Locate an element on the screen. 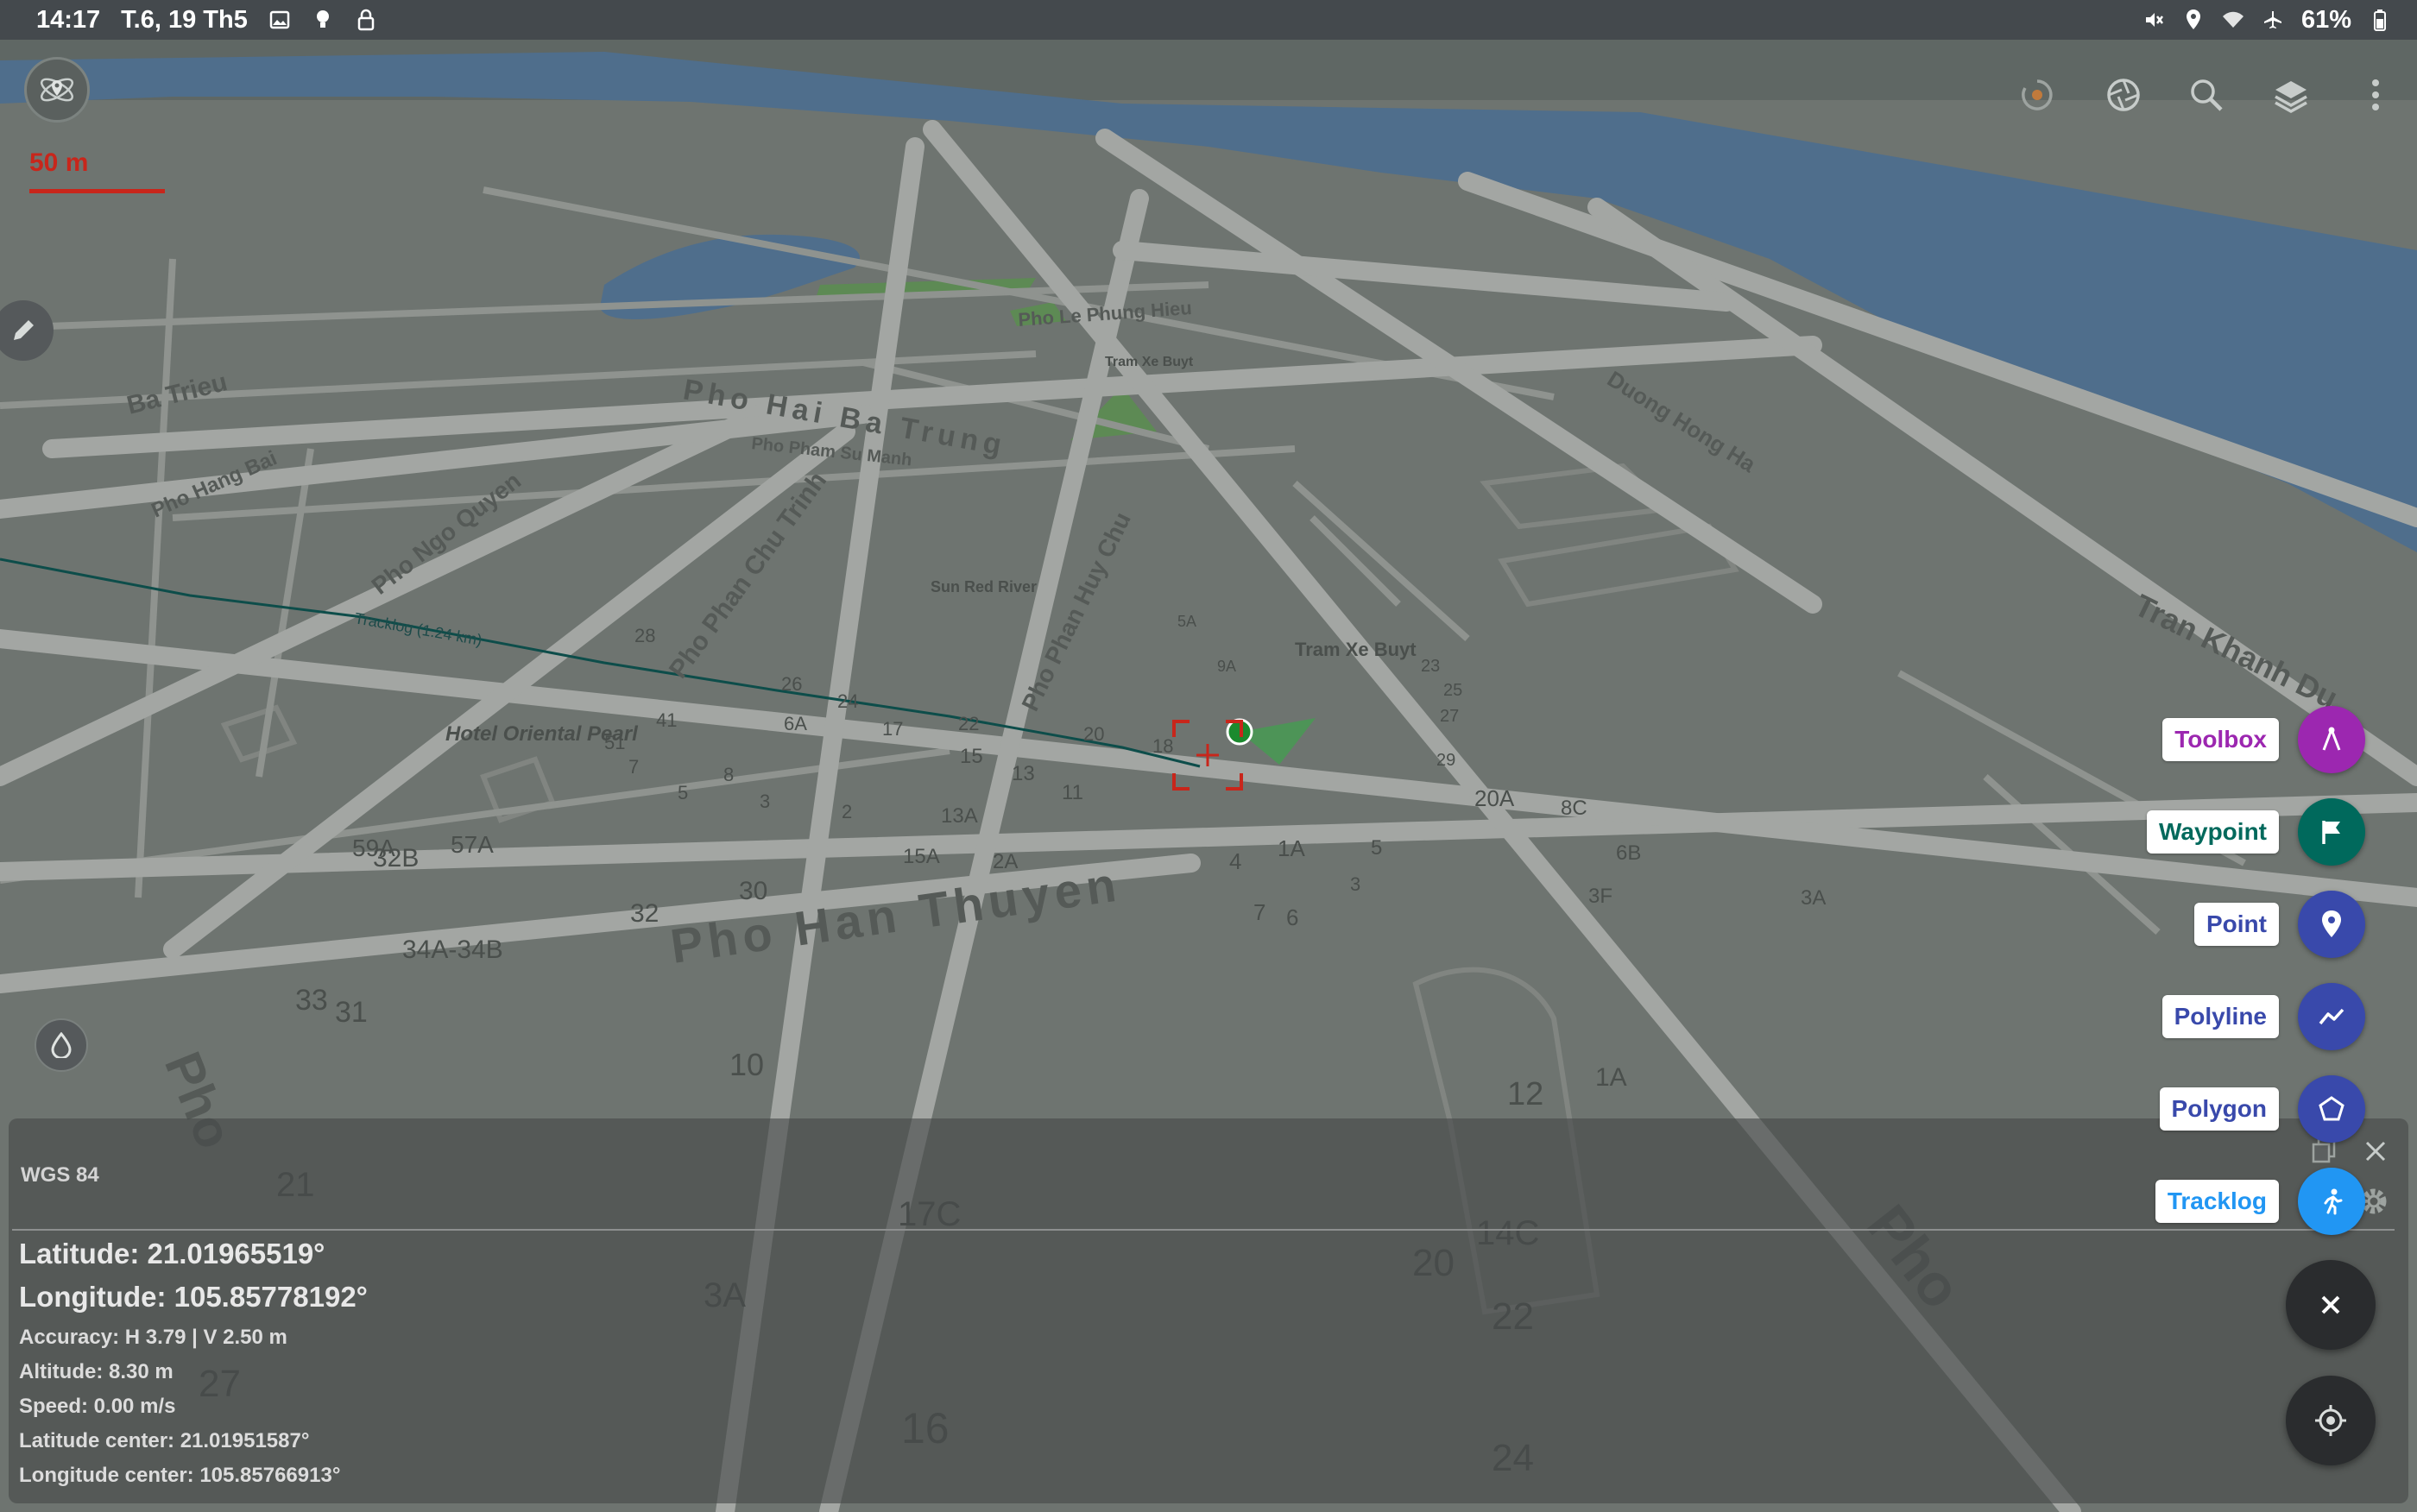 This screenshot has width=2417, height=1512. polyline-icon is located at coordinates (2331, 1017).